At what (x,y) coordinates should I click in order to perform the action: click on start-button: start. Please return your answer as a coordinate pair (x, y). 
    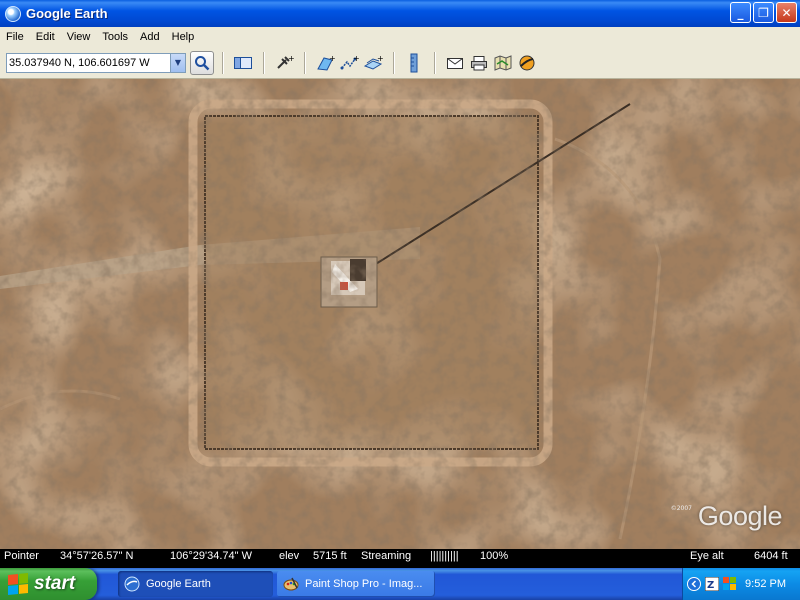
    Looking at the image, I should click on (48, 584).